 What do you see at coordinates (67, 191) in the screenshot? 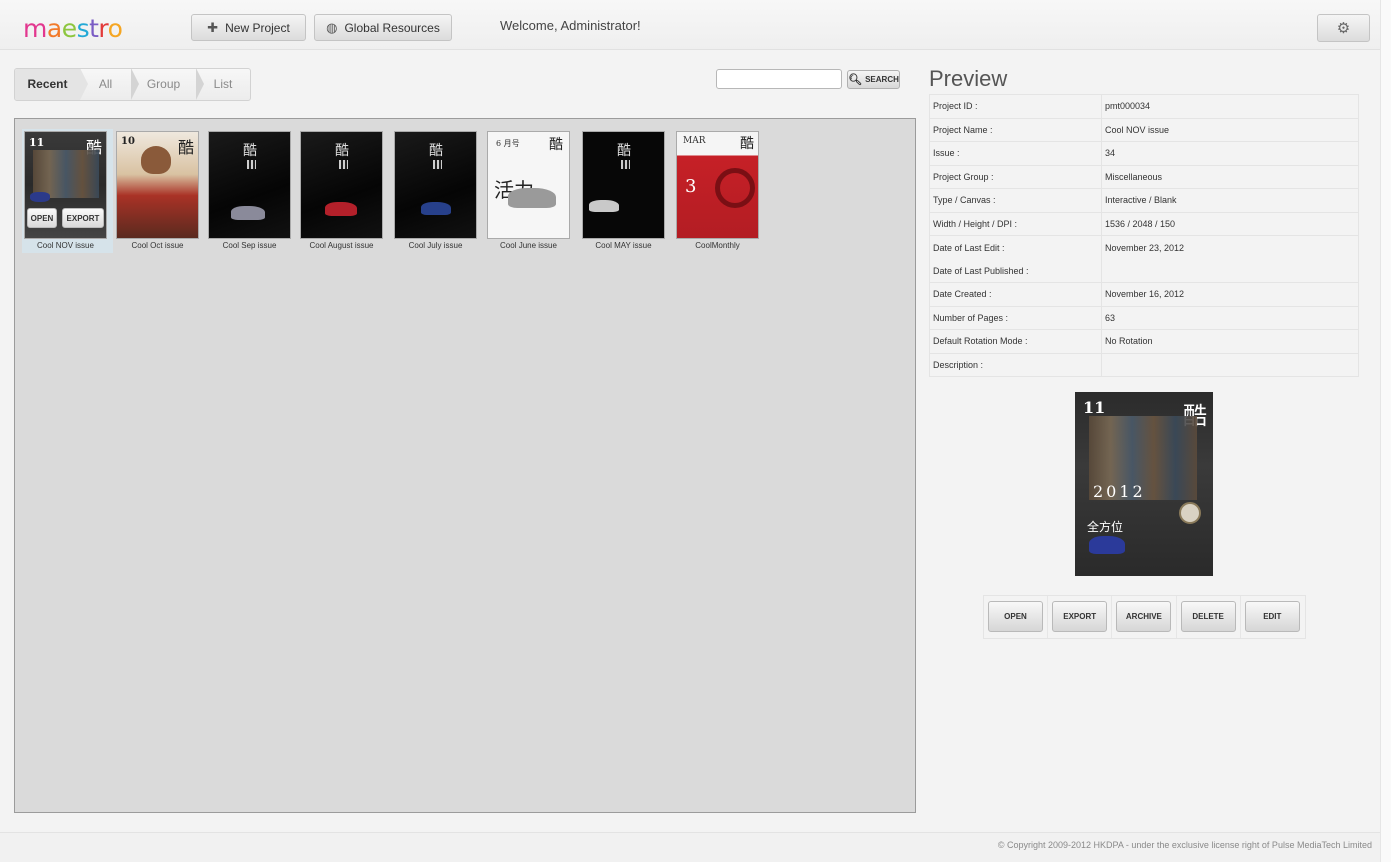
I see `project-tile-cool-nov-issue: 11 酷 OPEN EXPORT Cool NOV issue` at bounding box center [67, 191].